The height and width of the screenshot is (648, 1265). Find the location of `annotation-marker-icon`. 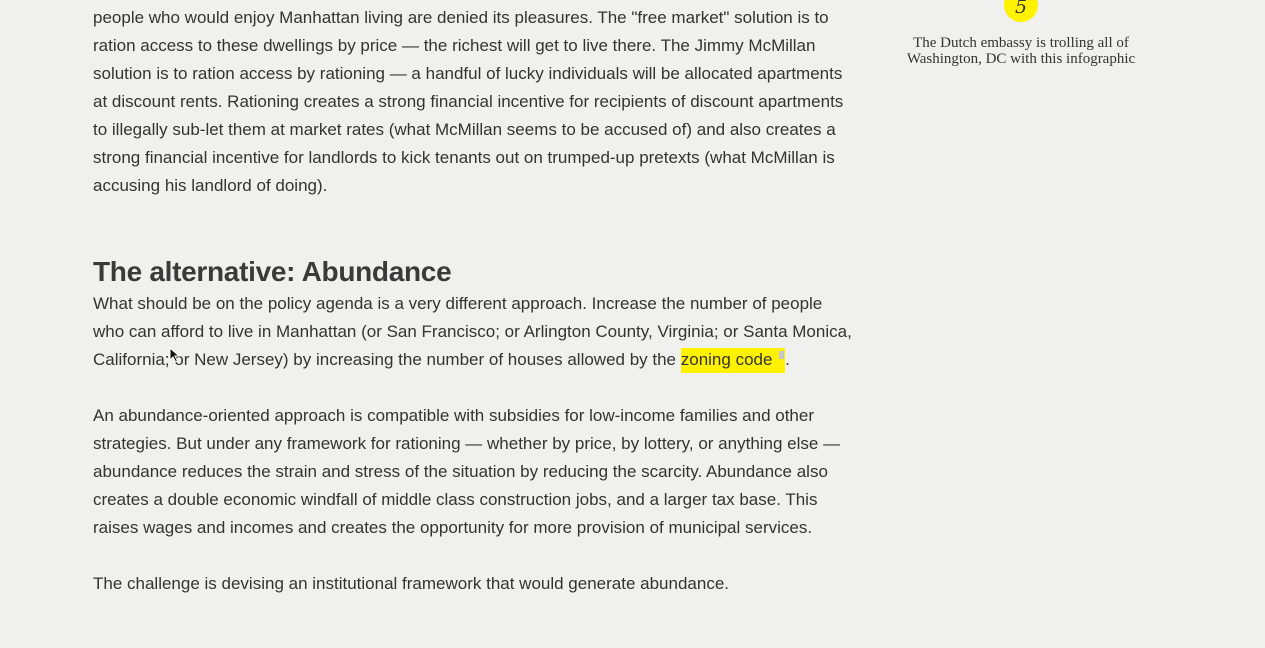

annotation-marker-icon is located at coordinates (782, 355).